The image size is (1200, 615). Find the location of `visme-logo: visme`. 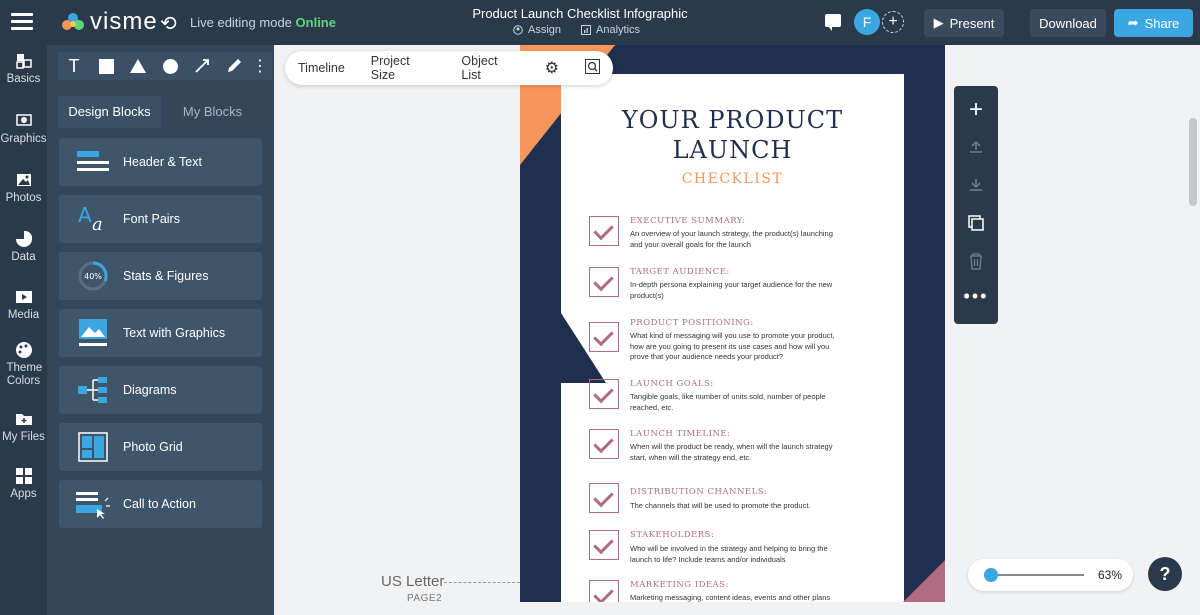

visme-logo: visme is located at coordinates (109, 22).